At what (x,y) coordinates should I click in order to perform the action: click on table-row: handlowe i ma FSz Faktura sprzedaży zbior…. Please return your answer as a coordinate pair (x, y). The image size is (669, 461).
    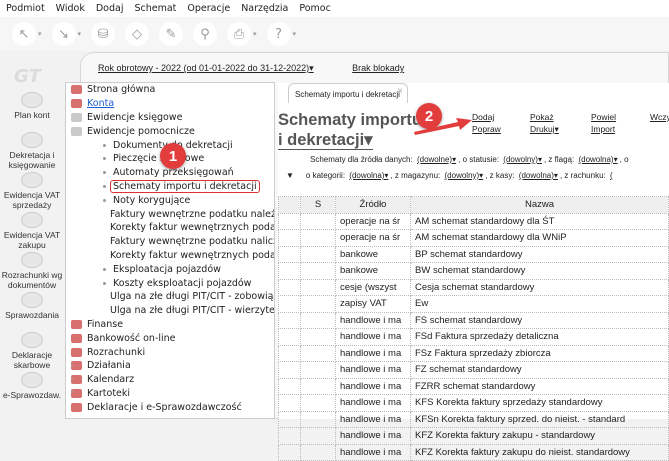
    Looking at the image, I should click on (473, 353).